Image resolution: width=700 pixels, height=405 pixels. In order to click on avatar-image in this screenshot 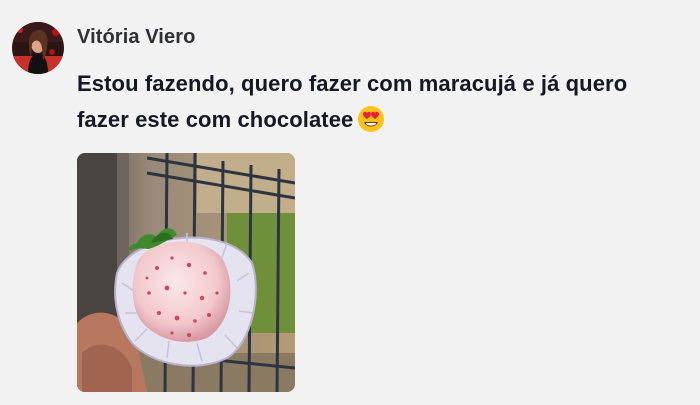, I will do `click(38, 48)`.